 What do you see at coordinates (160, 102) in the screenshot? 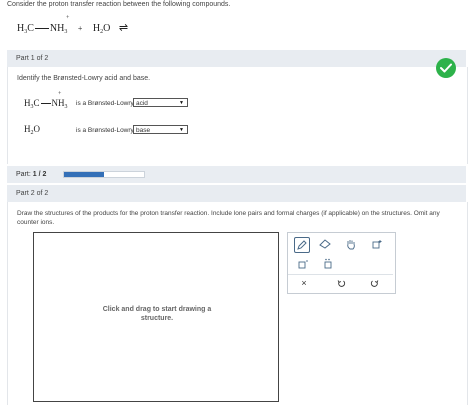
I see `acid-select: acid ▼` at bounding box center [160, 102].